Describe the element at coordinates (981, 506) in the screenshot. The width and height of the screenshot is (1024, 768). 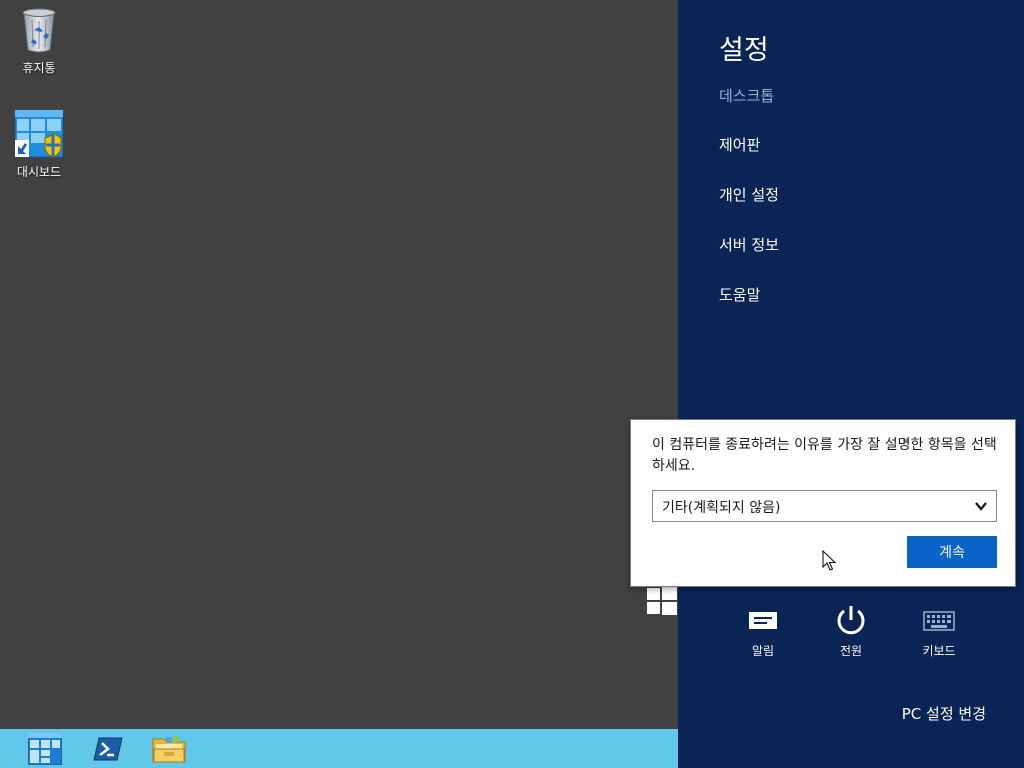
I see `chevron-down-icon` at that location.